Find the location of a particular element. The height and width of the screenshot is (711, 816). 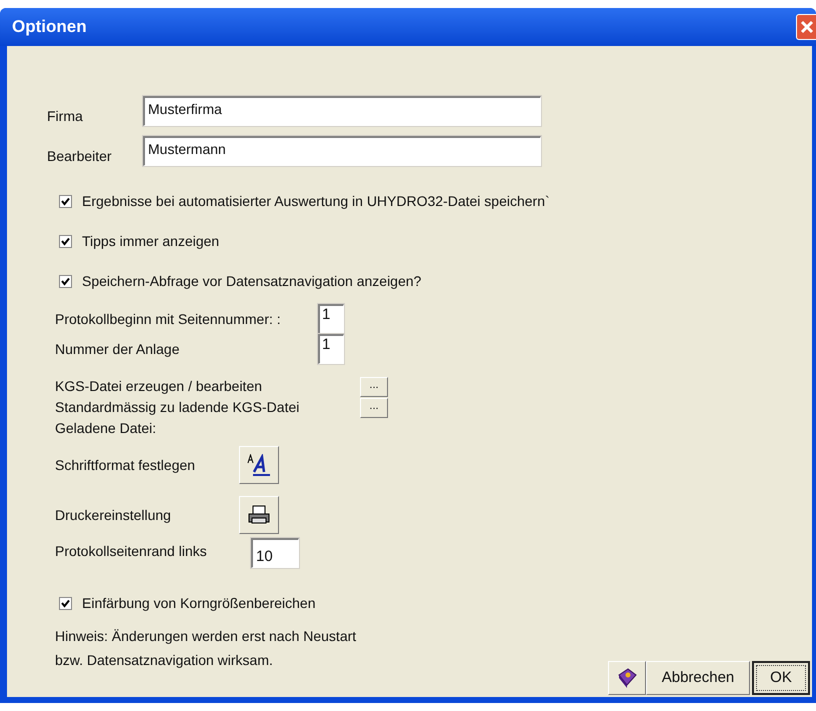

text-field: Musterfirma is located at coordinates (342, 111).